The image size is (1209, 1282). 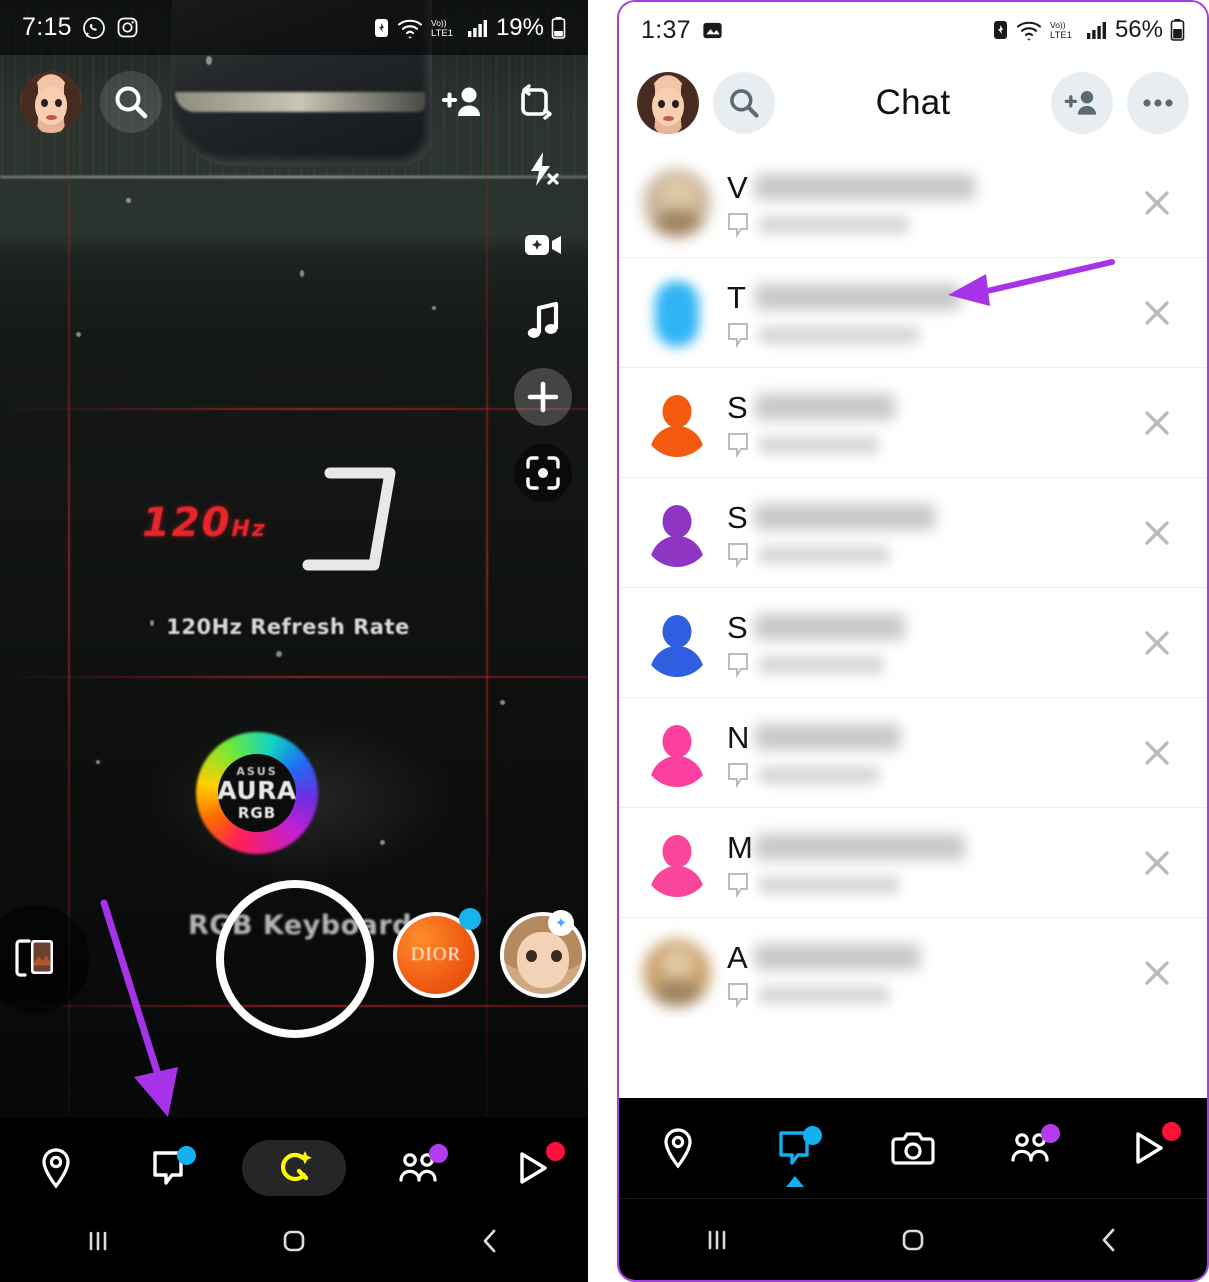 What do you see at coordinates (543, 473) in the screenshot?
I see `scan-button` at bounding box center [543, 473].